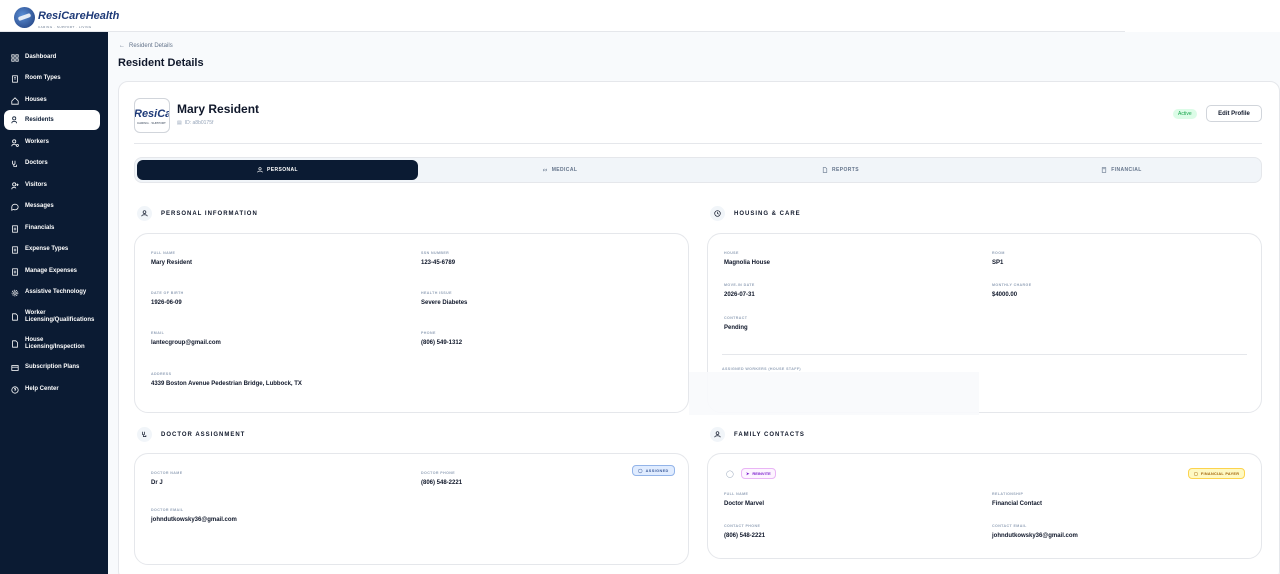 This screenshot has height=574, width=1280. I want to click on gear-icon, so click(15, 293).